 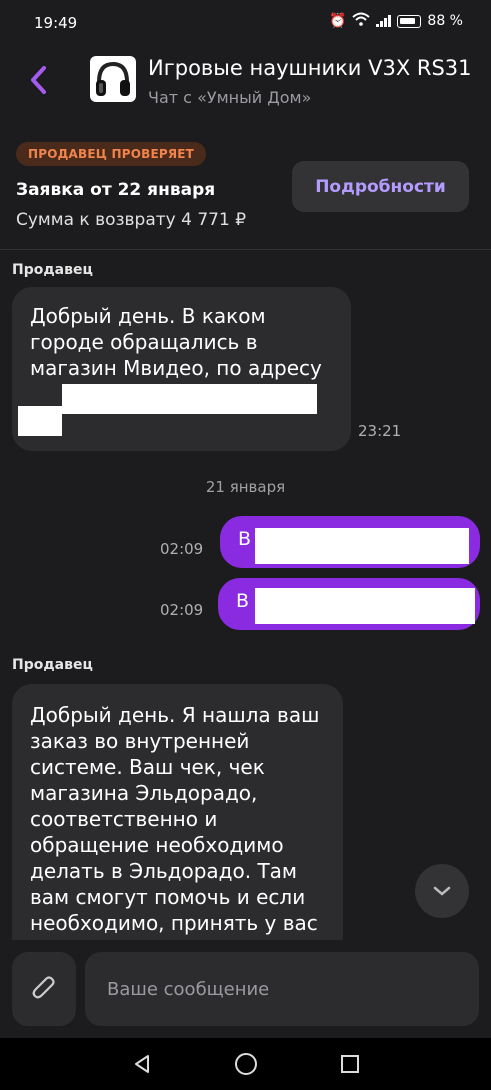 I want to click on message-time: 23:21, so click(x=380, y=431).